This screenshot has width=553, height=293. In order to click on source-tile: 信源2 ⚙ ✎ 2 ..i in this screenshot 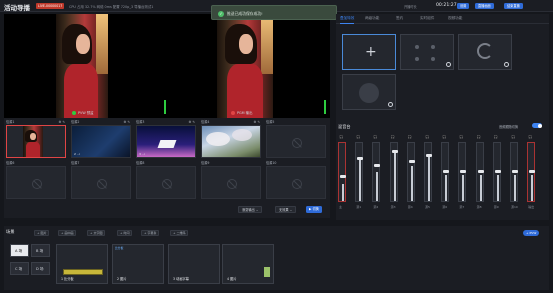, I will do `click(101, 139)`.